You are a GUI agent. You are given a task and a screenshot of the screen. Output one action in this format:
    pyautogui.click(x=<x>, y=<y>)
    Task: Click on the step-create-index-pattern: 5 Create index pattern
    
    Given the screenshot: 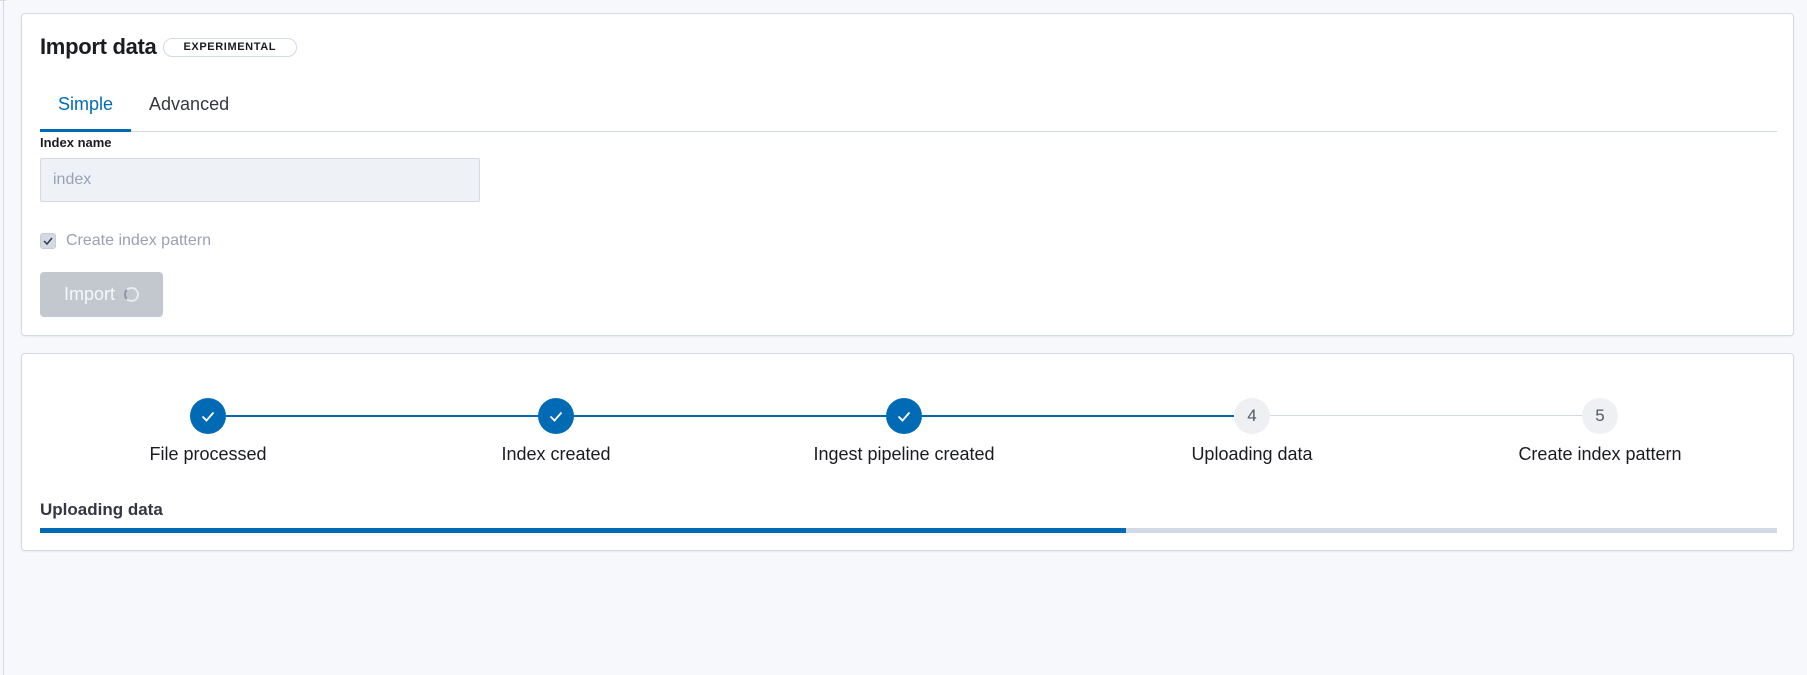 What is the action you would take?
    pyautogui.click(x=1600, y=431)
    